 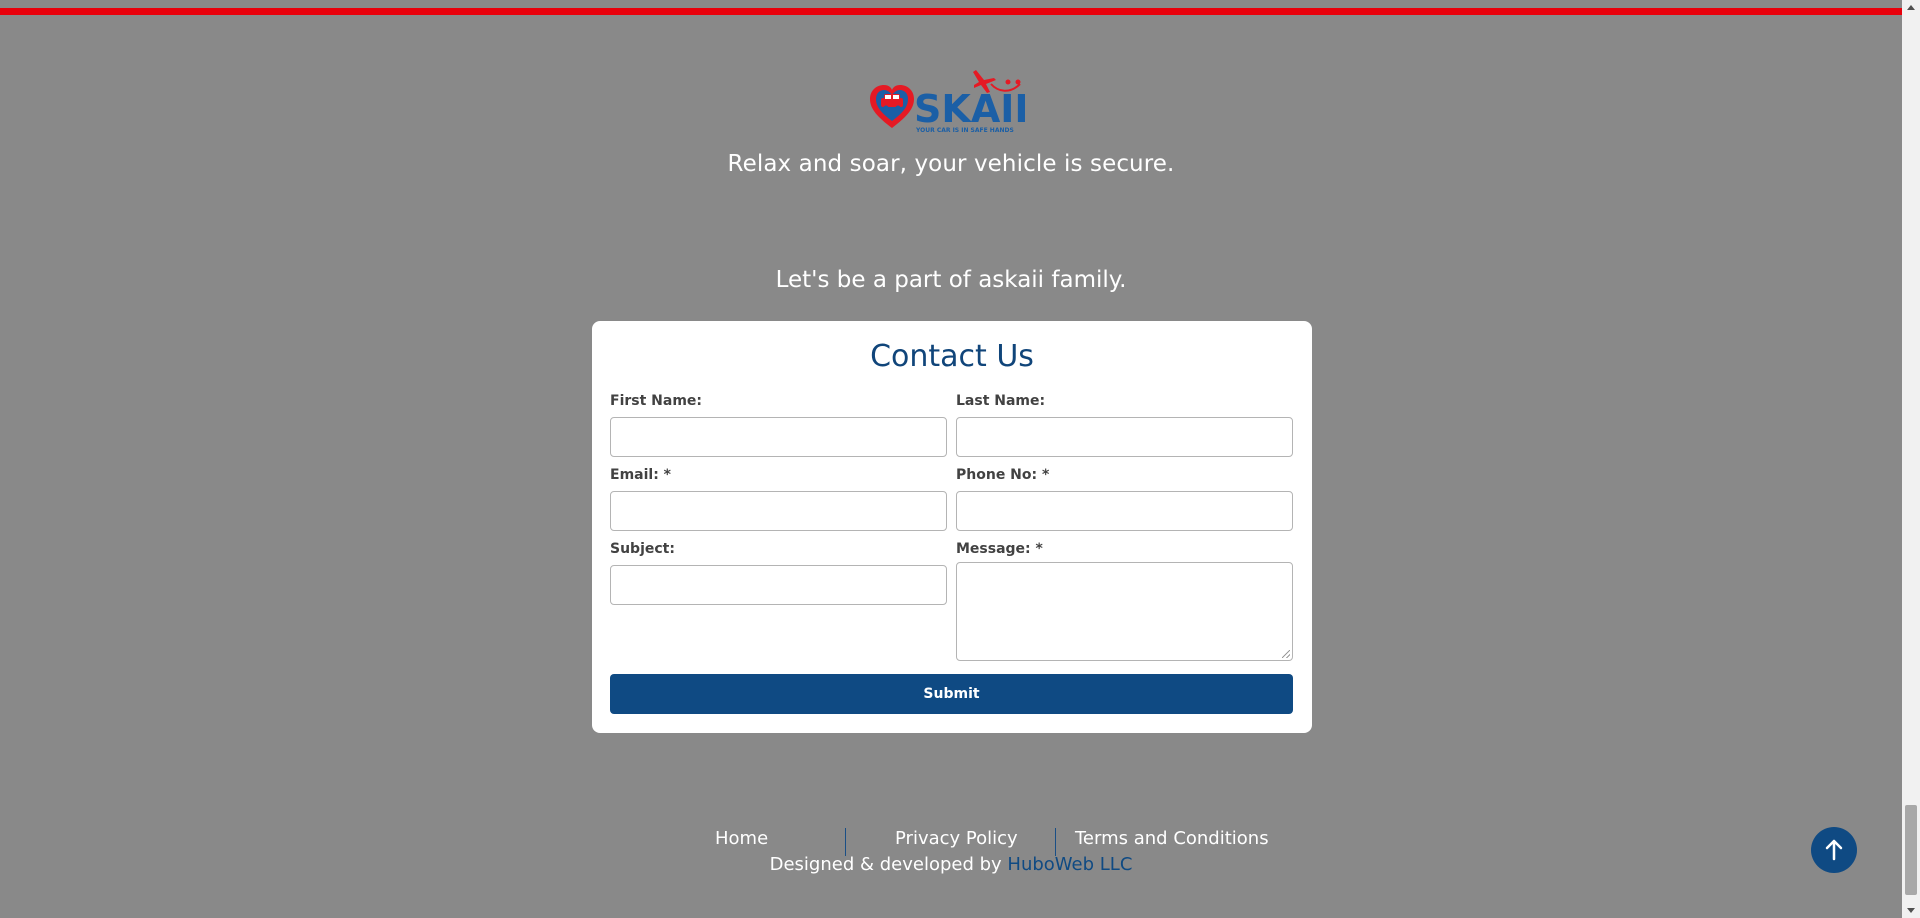 What do you see at coordinates (999, 549) in the screenshot?
I see `message-label: Message: *` at bounding box center [999, 549].